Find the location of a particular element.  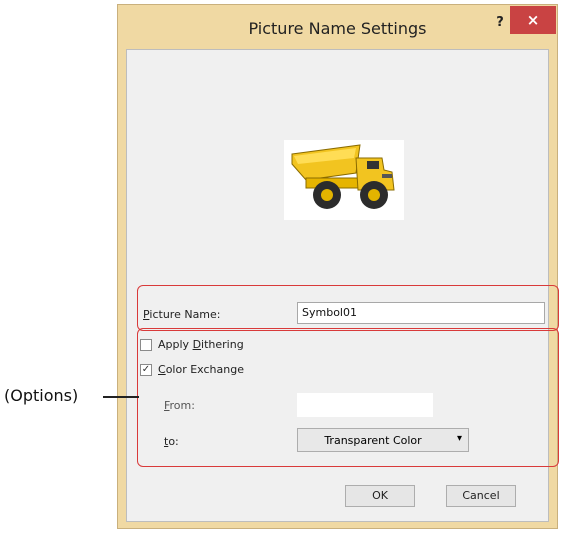

close-button: × is located at coordinates (533, 20).